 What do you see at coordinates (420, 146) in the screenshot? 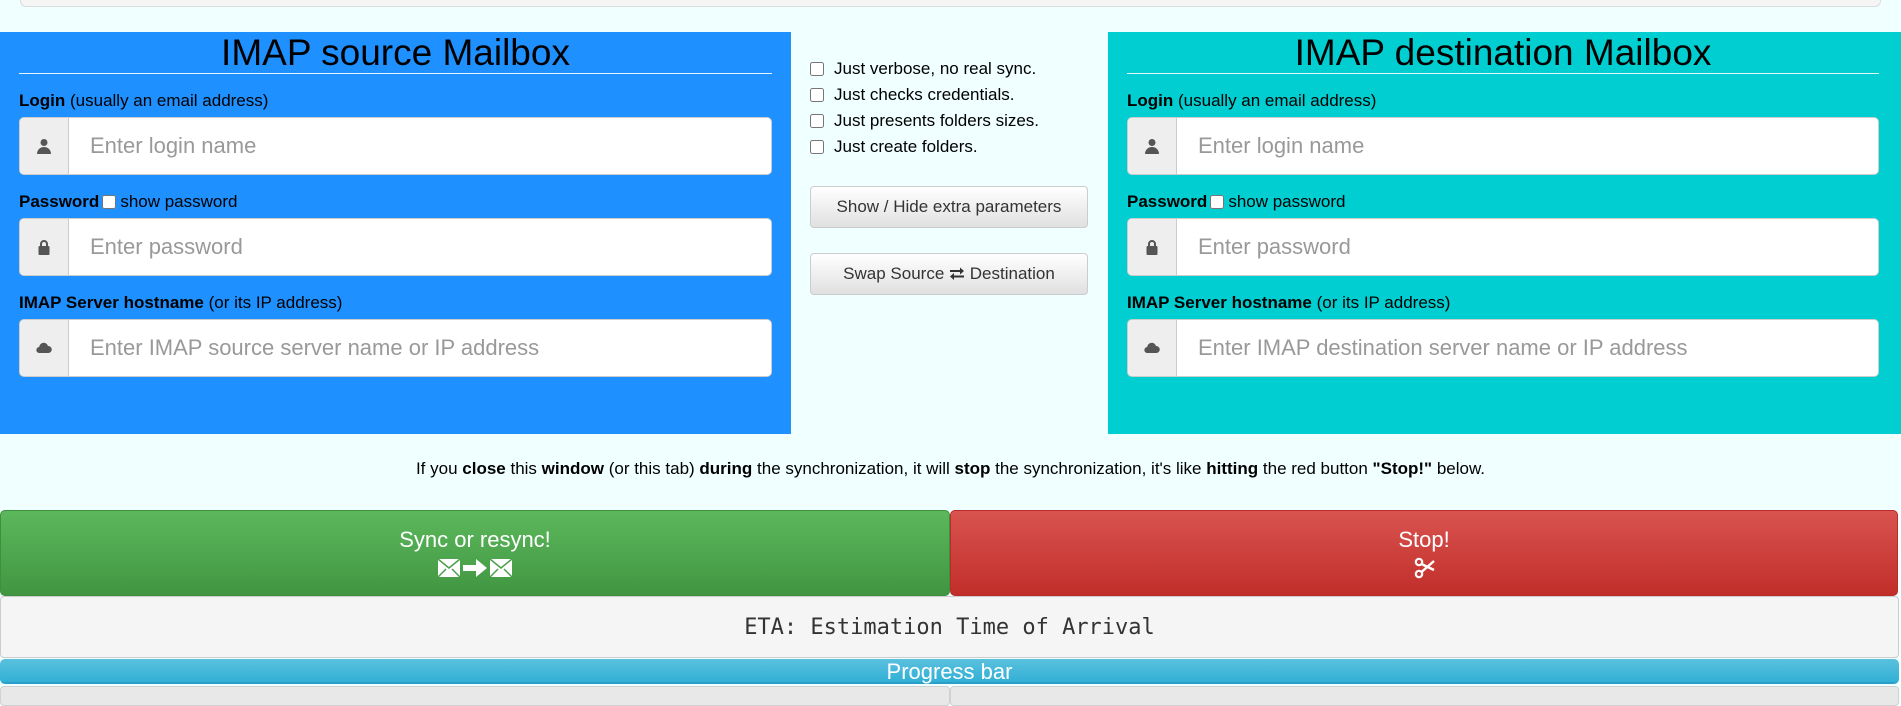
I see `source-login-input` at bounding box center [420, 146].